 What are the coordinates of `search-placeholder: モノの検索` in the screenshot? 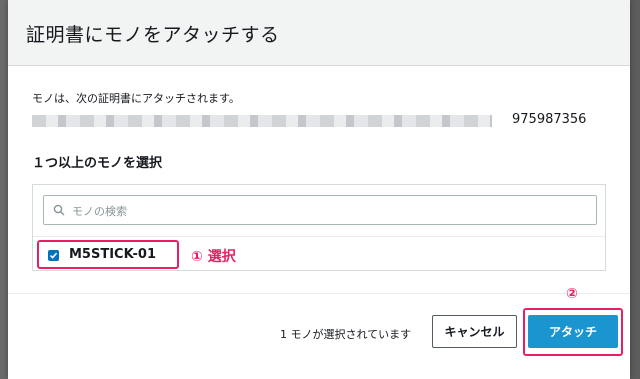 It's located at (99, 211).